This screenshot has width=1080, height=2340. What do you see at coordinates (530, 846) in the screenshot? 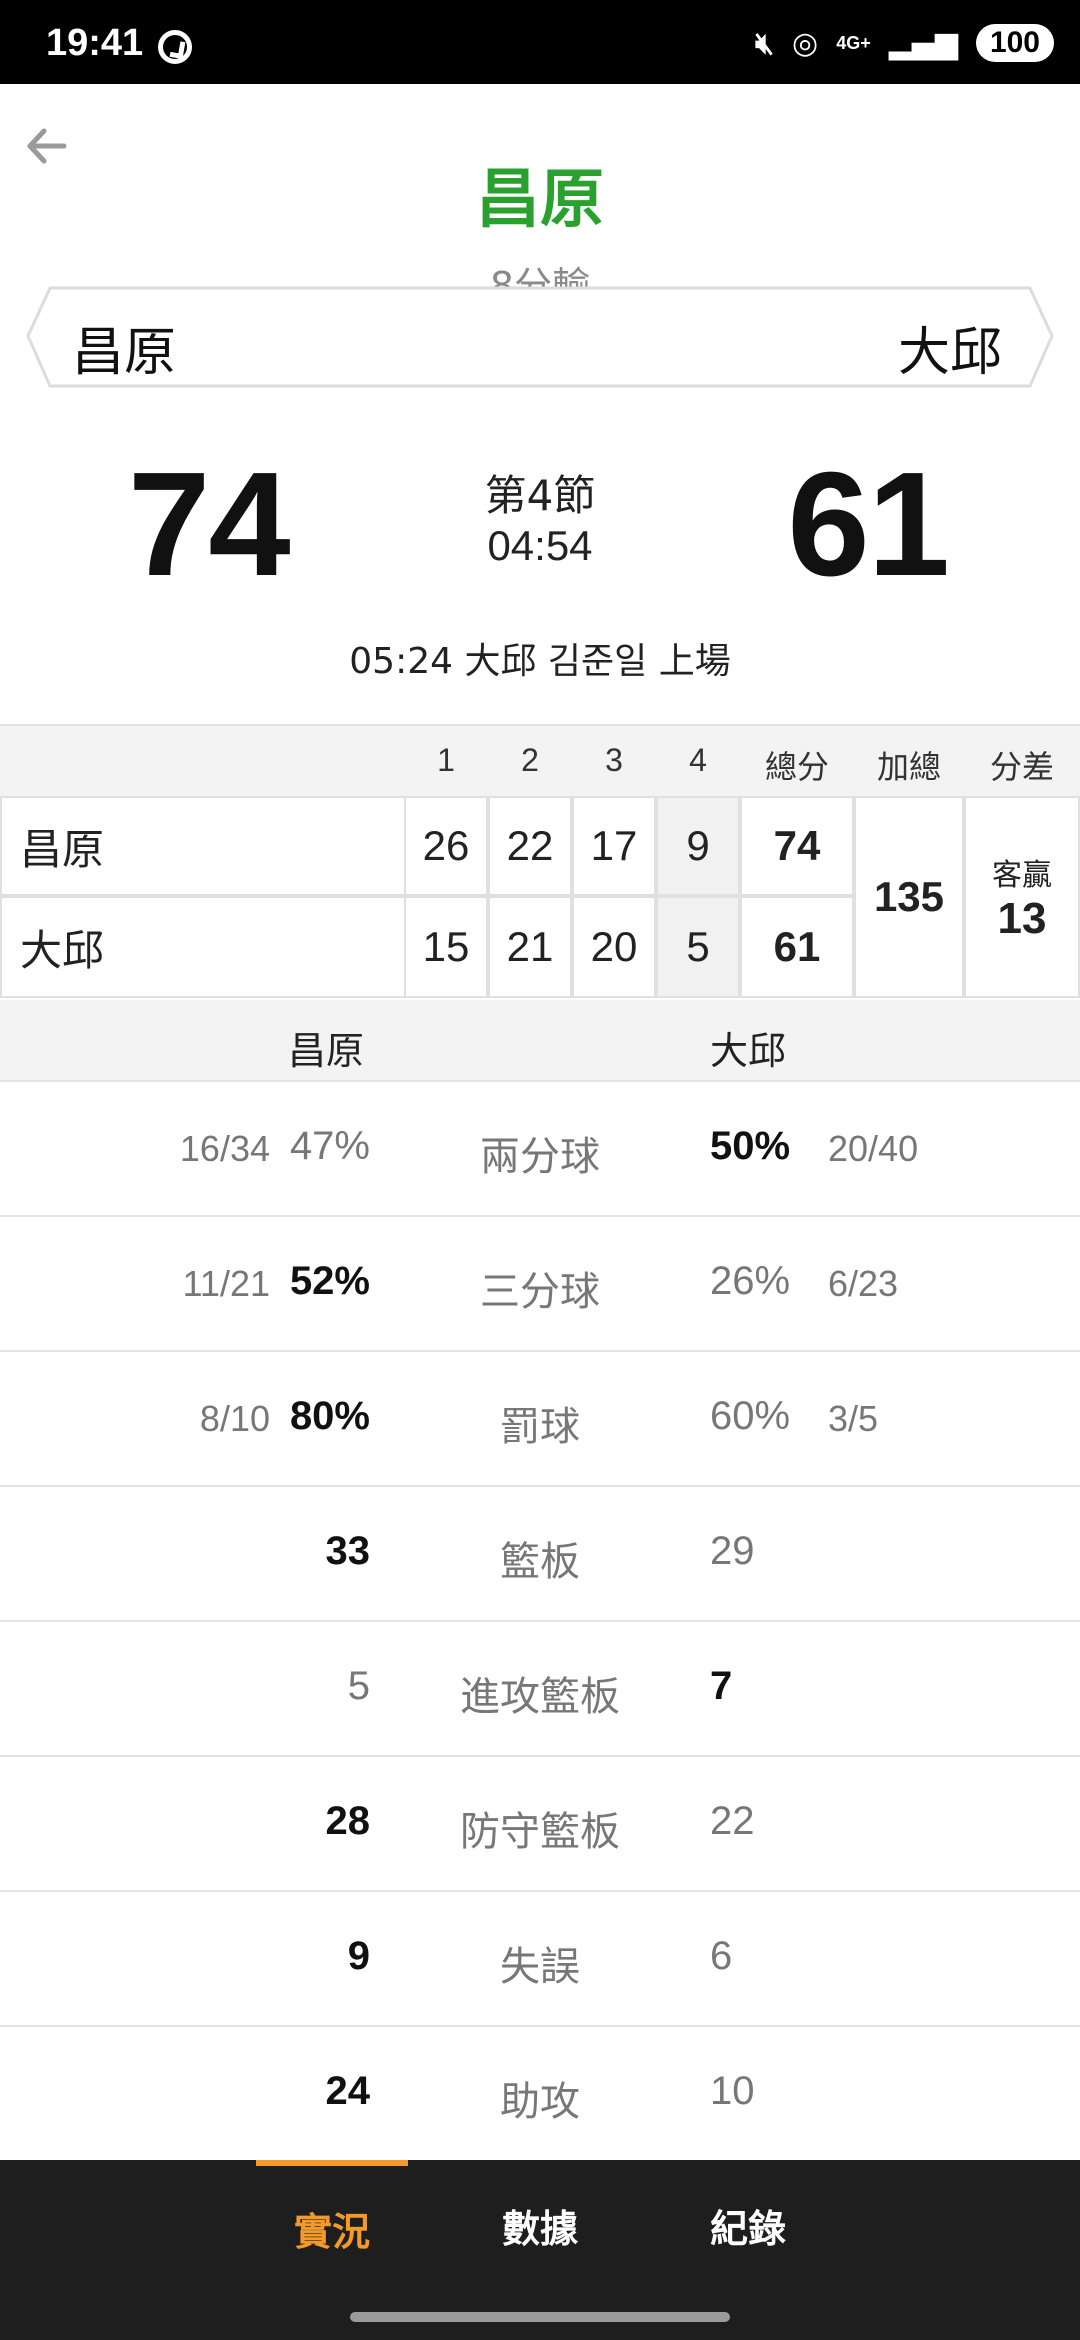
I see `quarter-score: 22` at bounding box center [530, 846].